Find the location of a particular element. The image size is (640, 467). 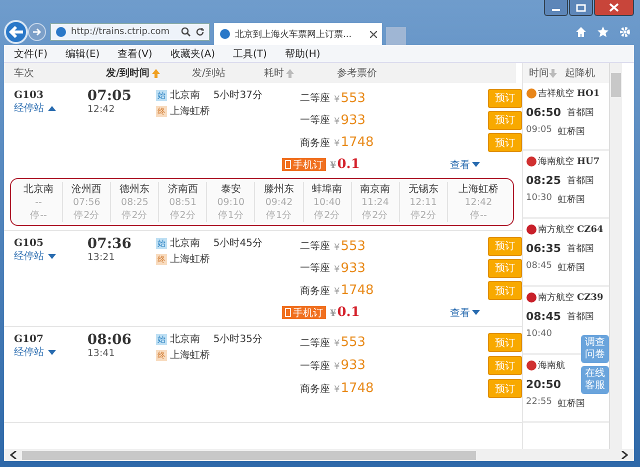

stop-station: 上海虹桥 is located at coordinates (478, 189).